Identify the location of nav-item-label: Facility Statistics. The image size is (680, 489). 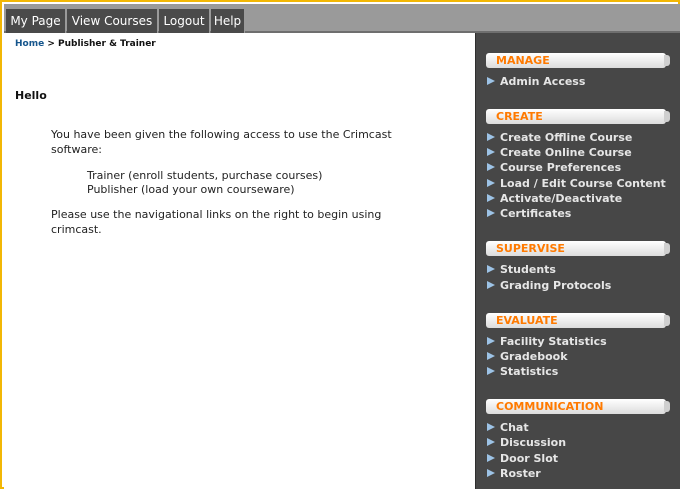
(553, 341).